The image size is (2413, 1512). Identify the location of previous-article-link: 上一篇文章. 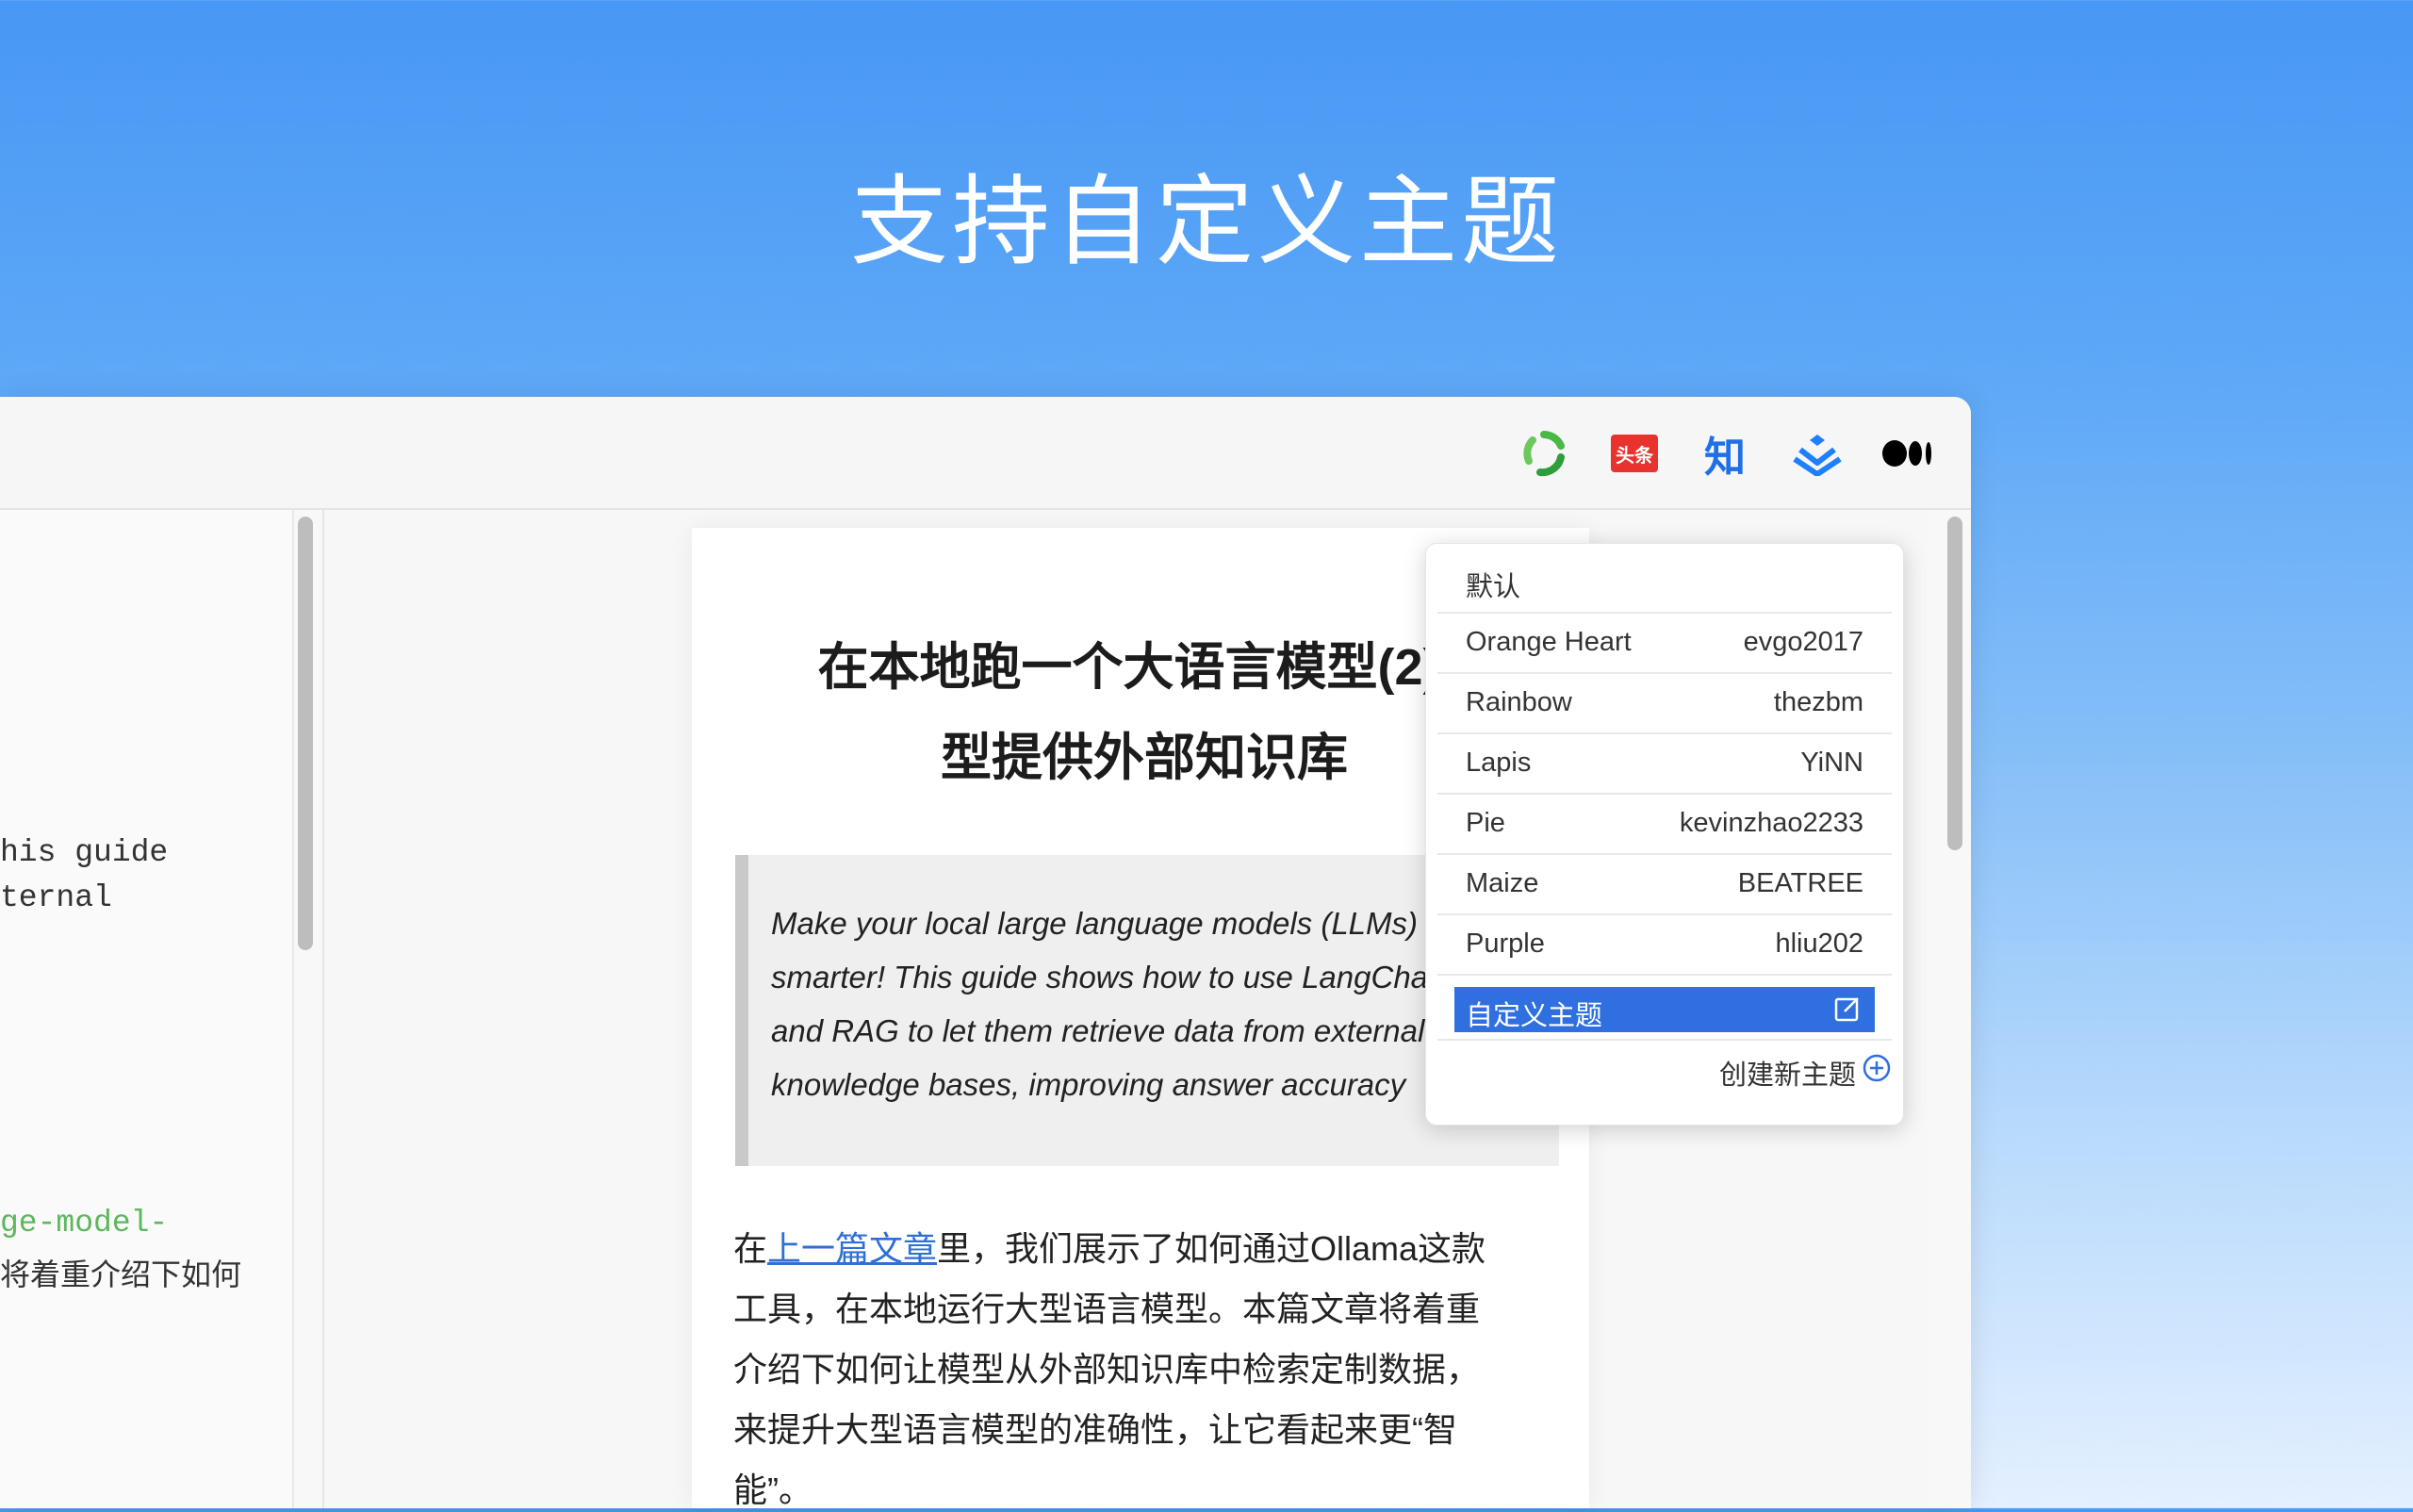
(852, 1248).